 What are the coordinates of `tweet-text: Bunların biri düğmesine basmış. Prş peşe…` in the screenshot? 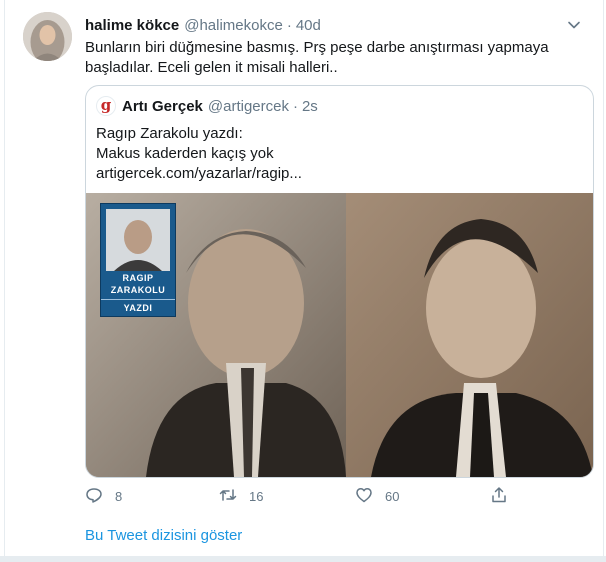 It's located at (325, 58).